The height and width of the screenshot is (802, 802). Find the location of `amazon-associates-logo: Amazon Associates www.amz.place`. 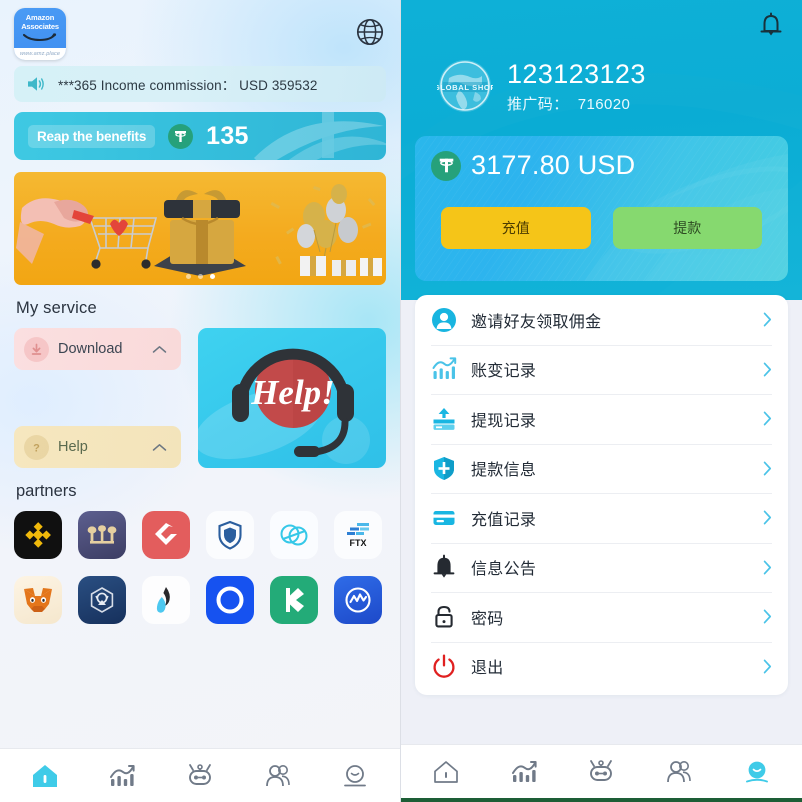

amazon-associates-logo: Amazon Associates www.amz.place is located at coordinates (40, 34).